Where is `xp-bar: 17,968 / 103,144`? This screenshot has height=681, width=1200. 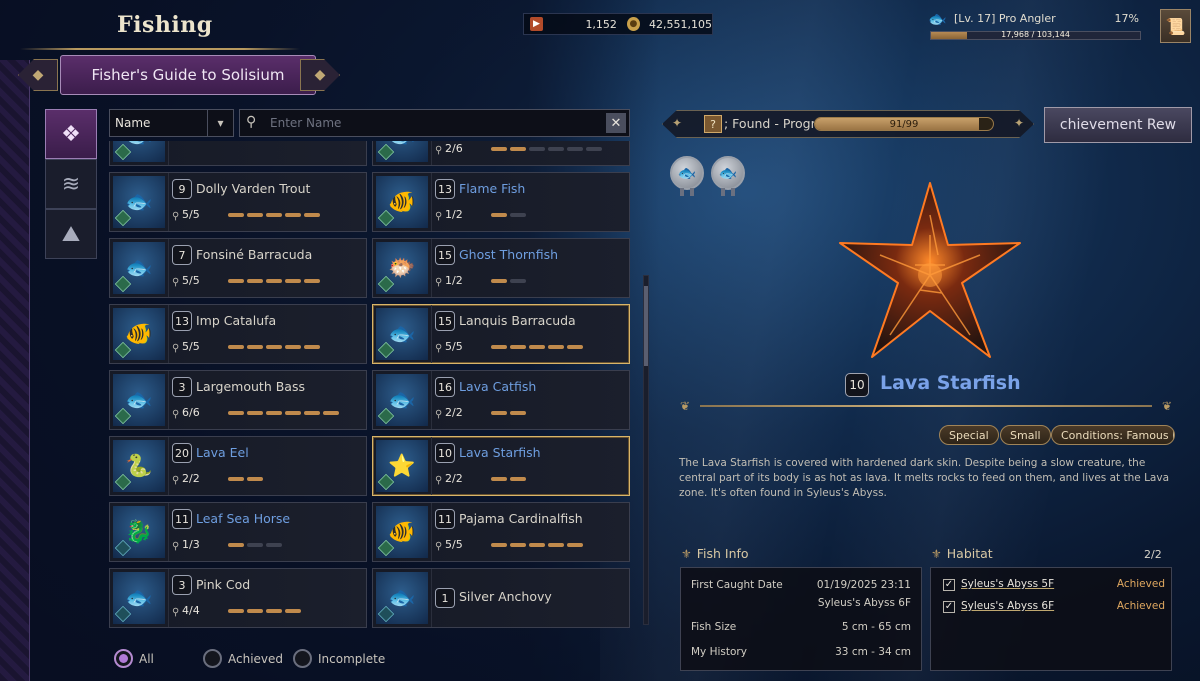
xp-bar: 17,968 / 103,144 is located at coordinates (1035, 35).